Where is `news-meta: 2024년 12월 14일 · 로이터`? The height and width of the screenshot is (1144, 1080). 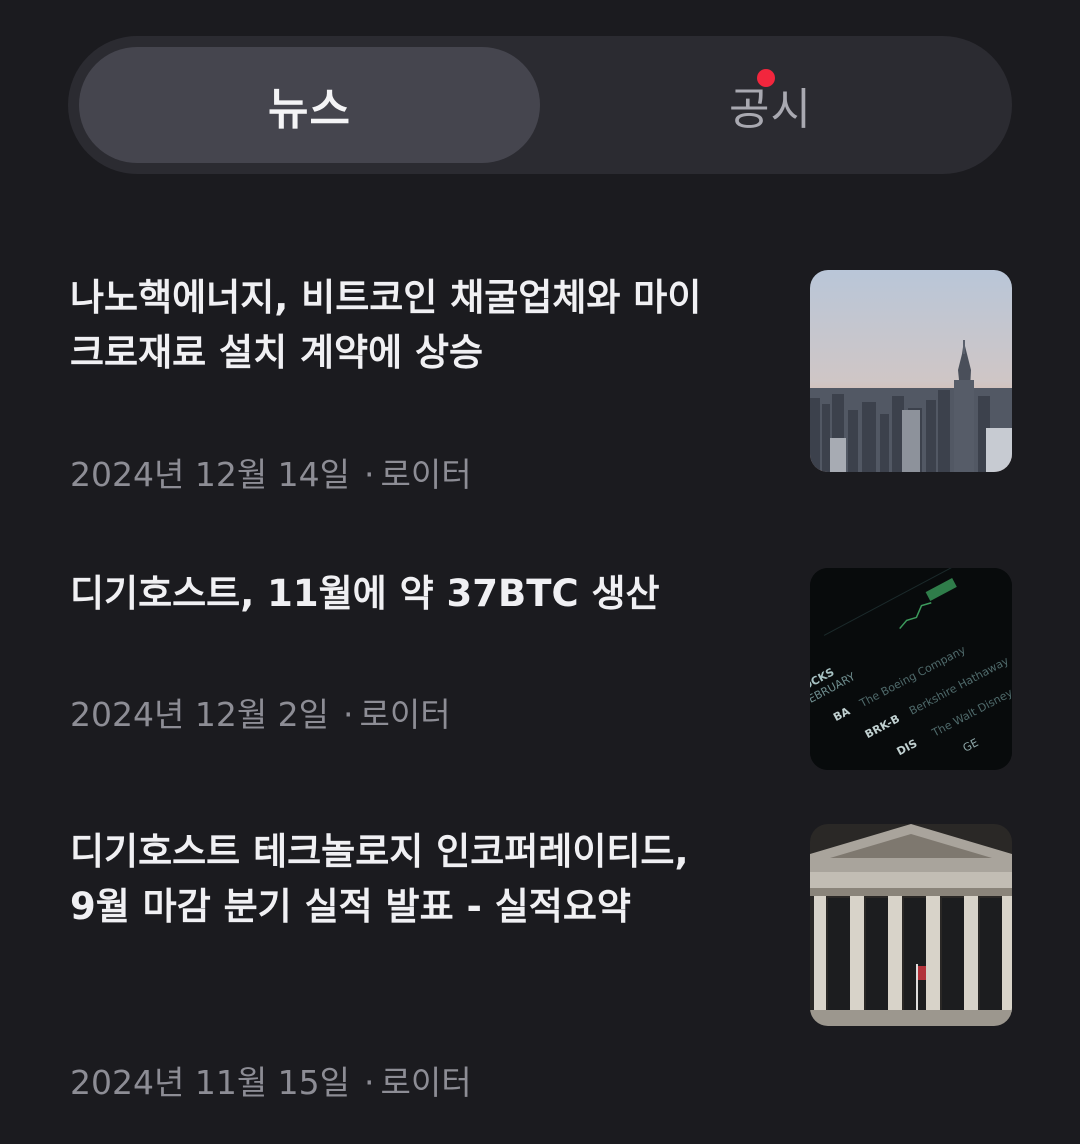
news-meta: 2024년 12월 14일 · 로이터 is located at coordinates (271, 472).